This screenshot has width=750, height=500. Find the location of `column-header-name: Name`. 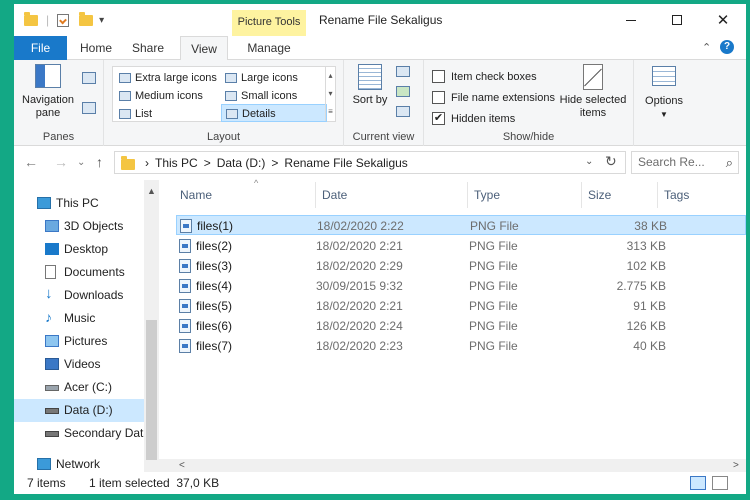

column-header-name: Name is located at coordinates (245, 195).